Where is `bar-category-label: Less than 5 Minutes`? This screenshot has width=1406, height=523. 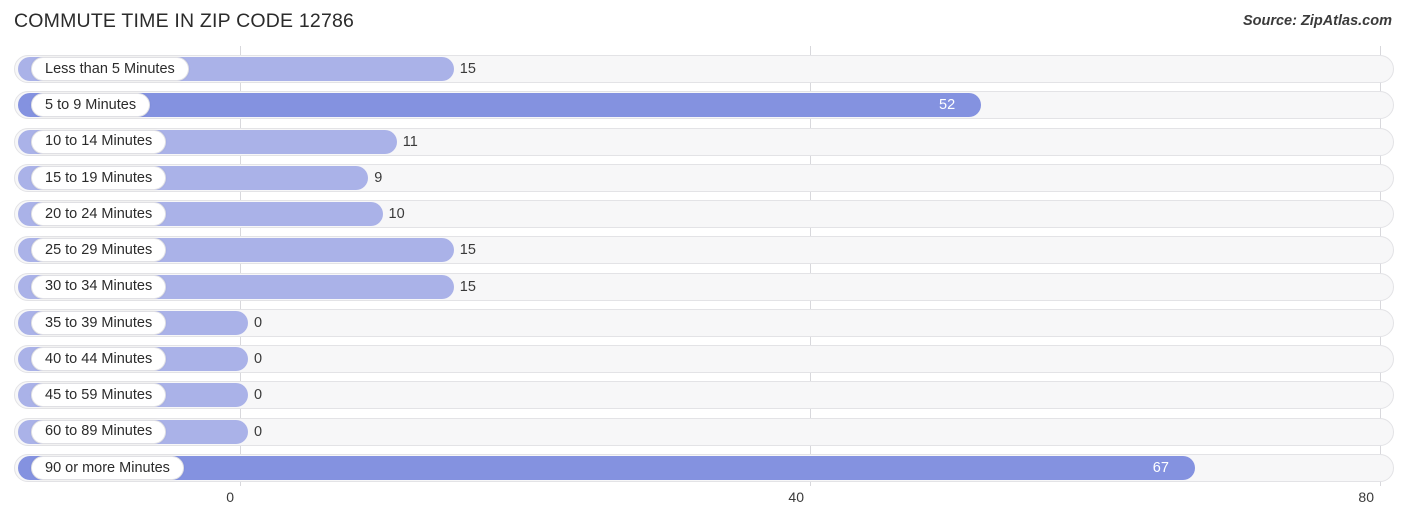 bar-category-label: Less than 5 Minutes is located at coordinates (110, 69).